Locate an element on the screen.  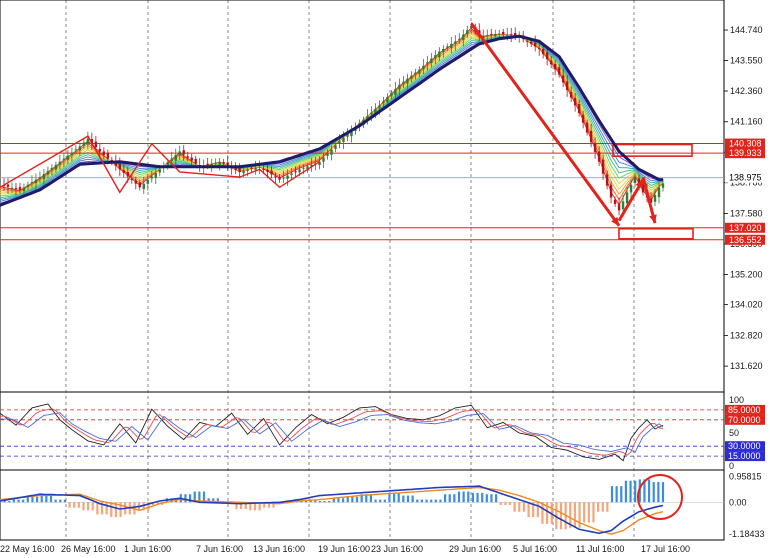
rsi-tick-label-0: 100 is located at coordinates (736, 400).